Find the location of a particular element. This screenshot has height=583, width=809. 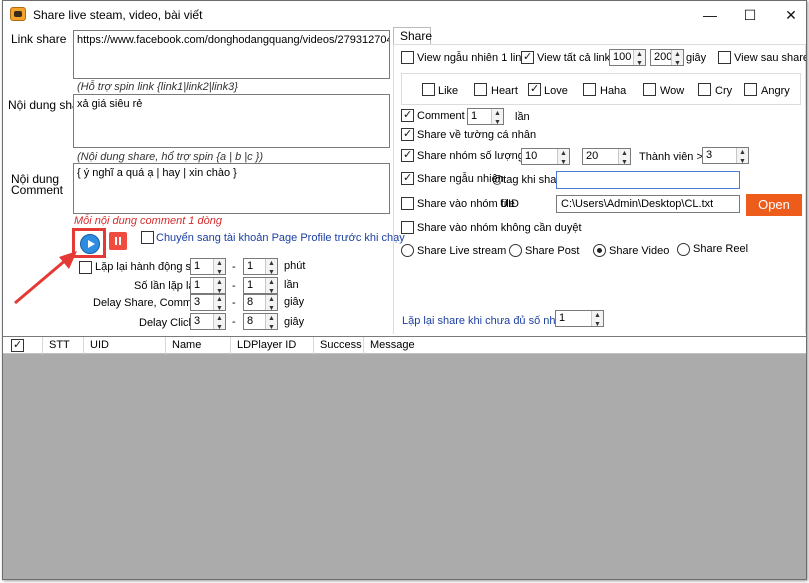

comment-checkbox is located at coordinates (407, 115).